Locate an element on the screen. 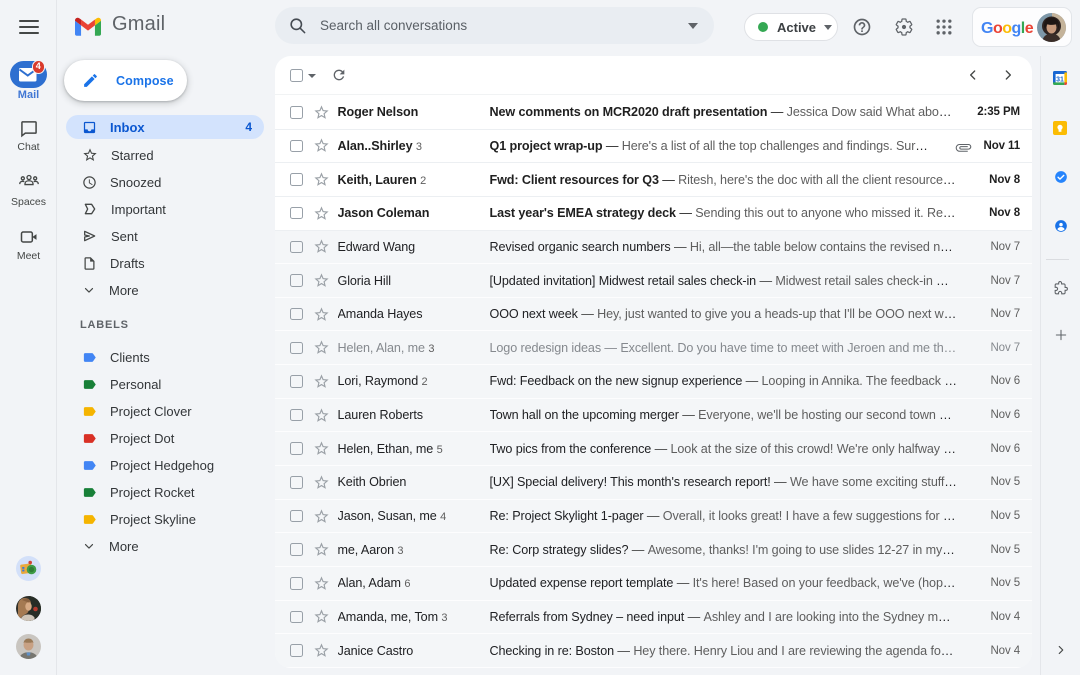 This screenshot has width=1080, height=675. svg-text: 31 is located at coordinates (1060, 79).